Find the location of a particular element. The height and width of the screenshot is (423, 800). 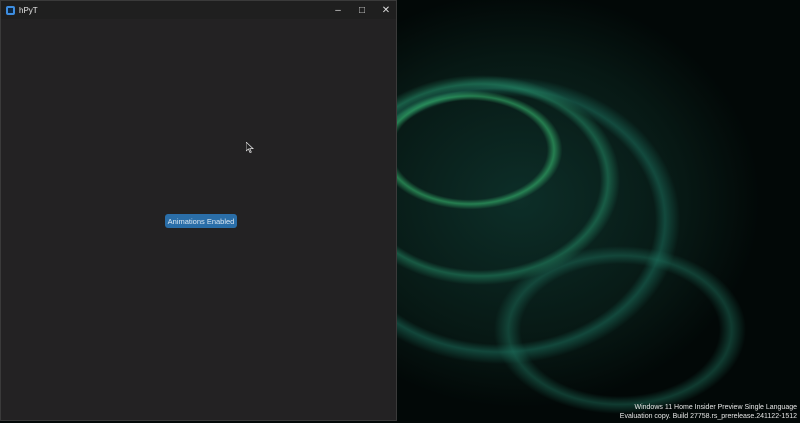

mouse-cursor-icon is located at coordinates (250, 147).